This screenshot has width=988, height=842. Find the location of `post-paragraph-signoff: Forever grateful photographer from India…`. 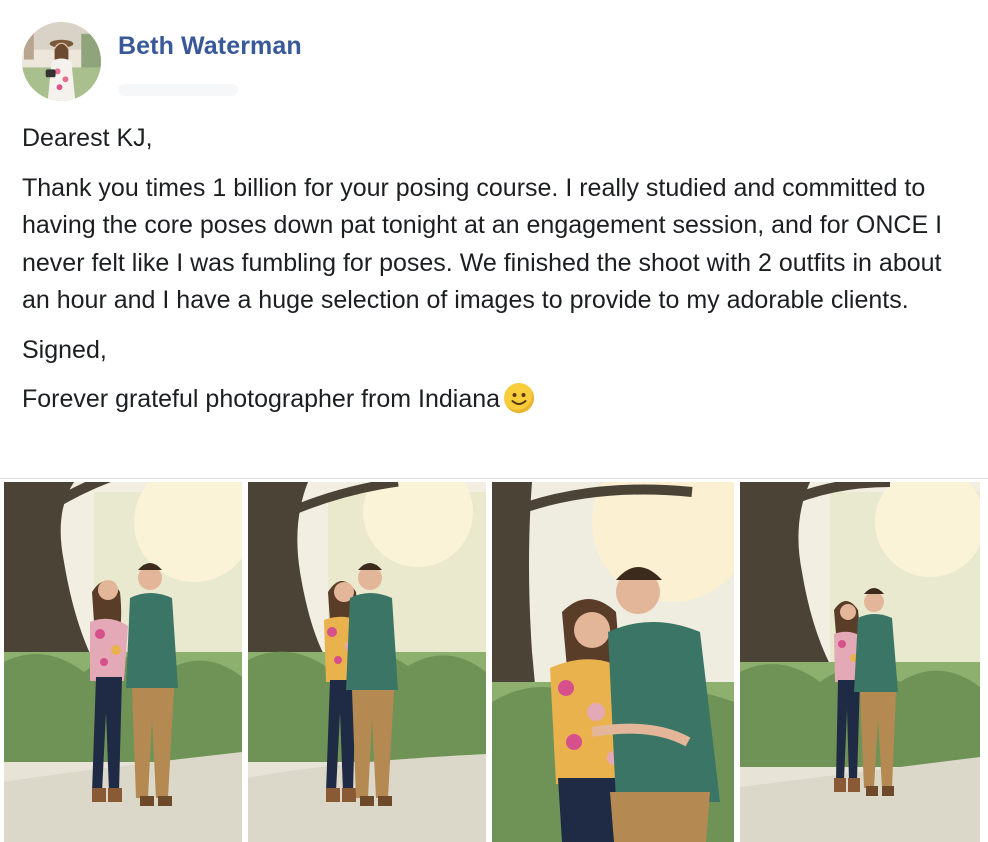

post-paragraph-signoff: Forever grateful photographer from India… is located at coordinates (497, 400).